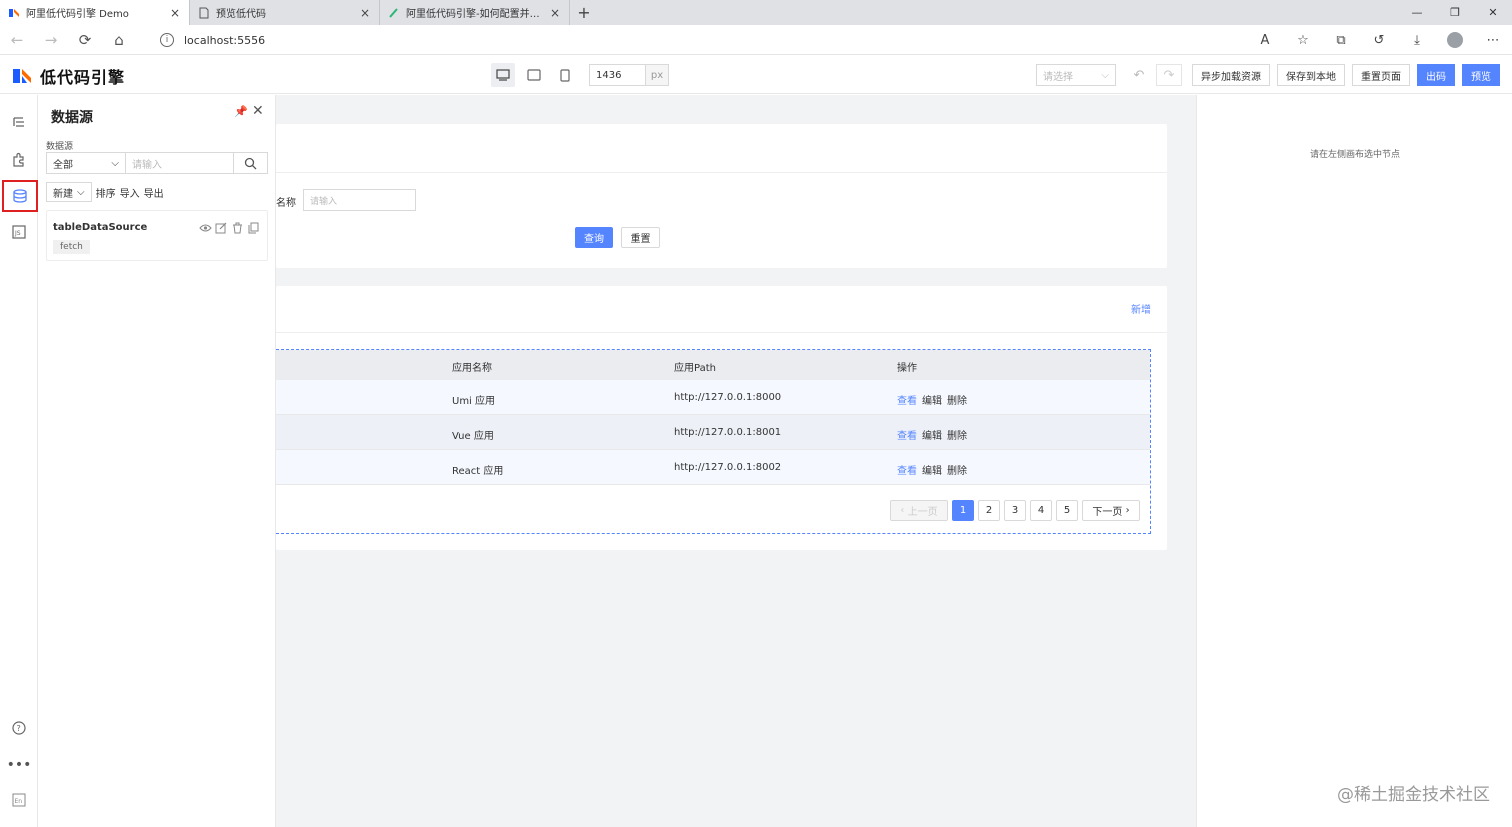  What do you see at coordinates (657, 75) in the screenshot?
I see `width-unit: px` at bounding box center [657, 75].